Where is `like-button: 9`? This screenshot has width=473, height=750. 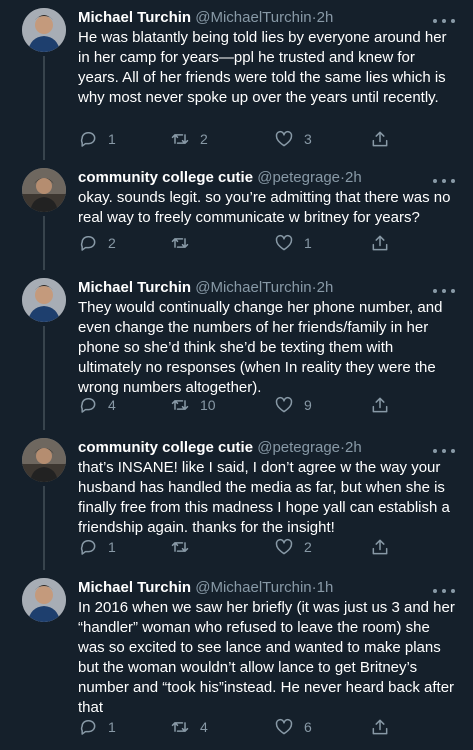
like-button: 9 is located at coordinates (293, 405).